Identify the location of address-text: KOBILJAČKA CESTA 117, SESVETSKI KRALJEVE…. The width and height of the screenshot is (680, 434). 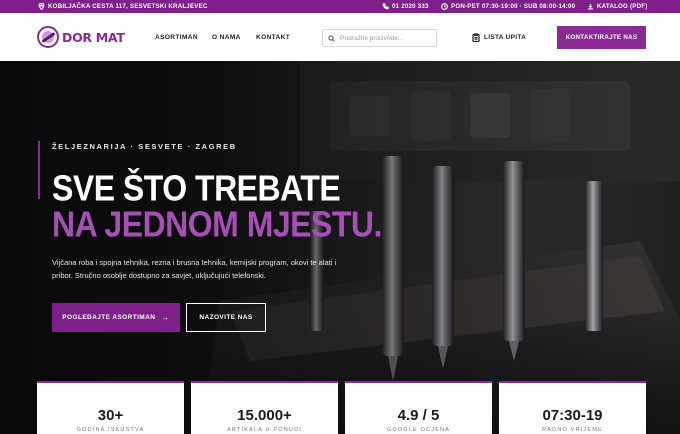
(128, 6).